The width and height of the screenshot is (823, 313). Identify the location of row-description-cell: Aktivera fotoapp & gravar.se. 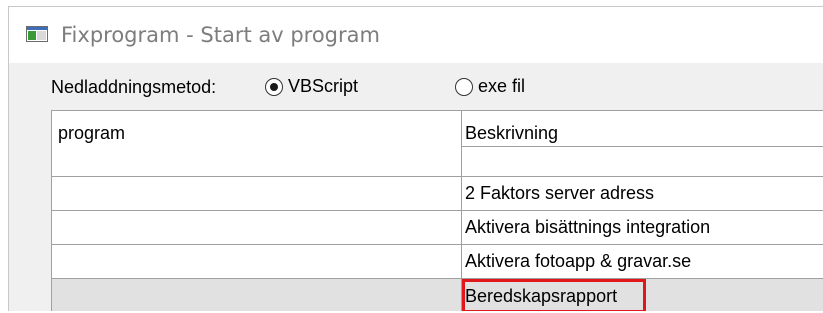
(642, 261).